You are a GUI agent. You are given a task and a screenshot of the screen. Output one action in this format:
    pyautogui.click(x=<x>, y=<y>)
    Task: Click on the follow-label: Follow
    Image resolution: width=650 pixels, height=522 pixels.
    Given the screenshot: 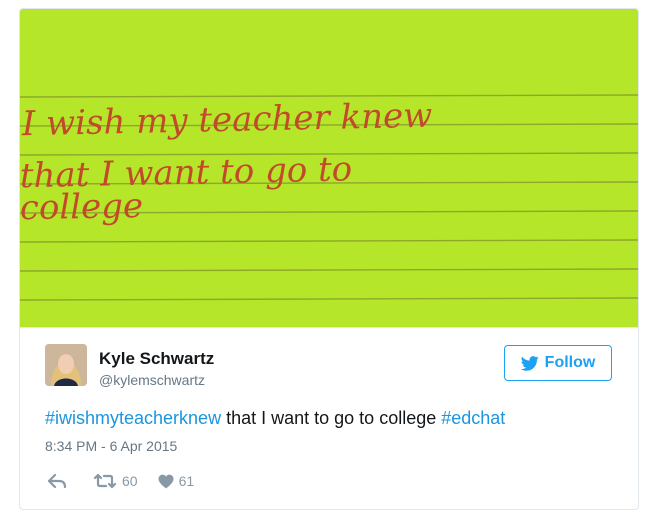 What is the action you would take?
    pyautogui.click(x=570, y=362)
    